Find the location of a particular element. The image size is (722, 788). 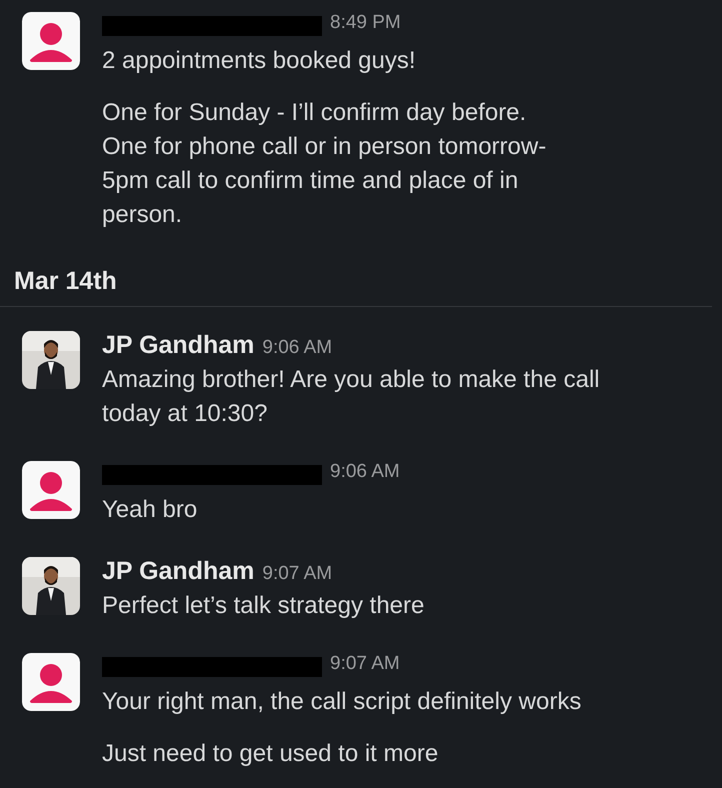

message-text: Just need to get used to it more is located at coordinates (271, 754).